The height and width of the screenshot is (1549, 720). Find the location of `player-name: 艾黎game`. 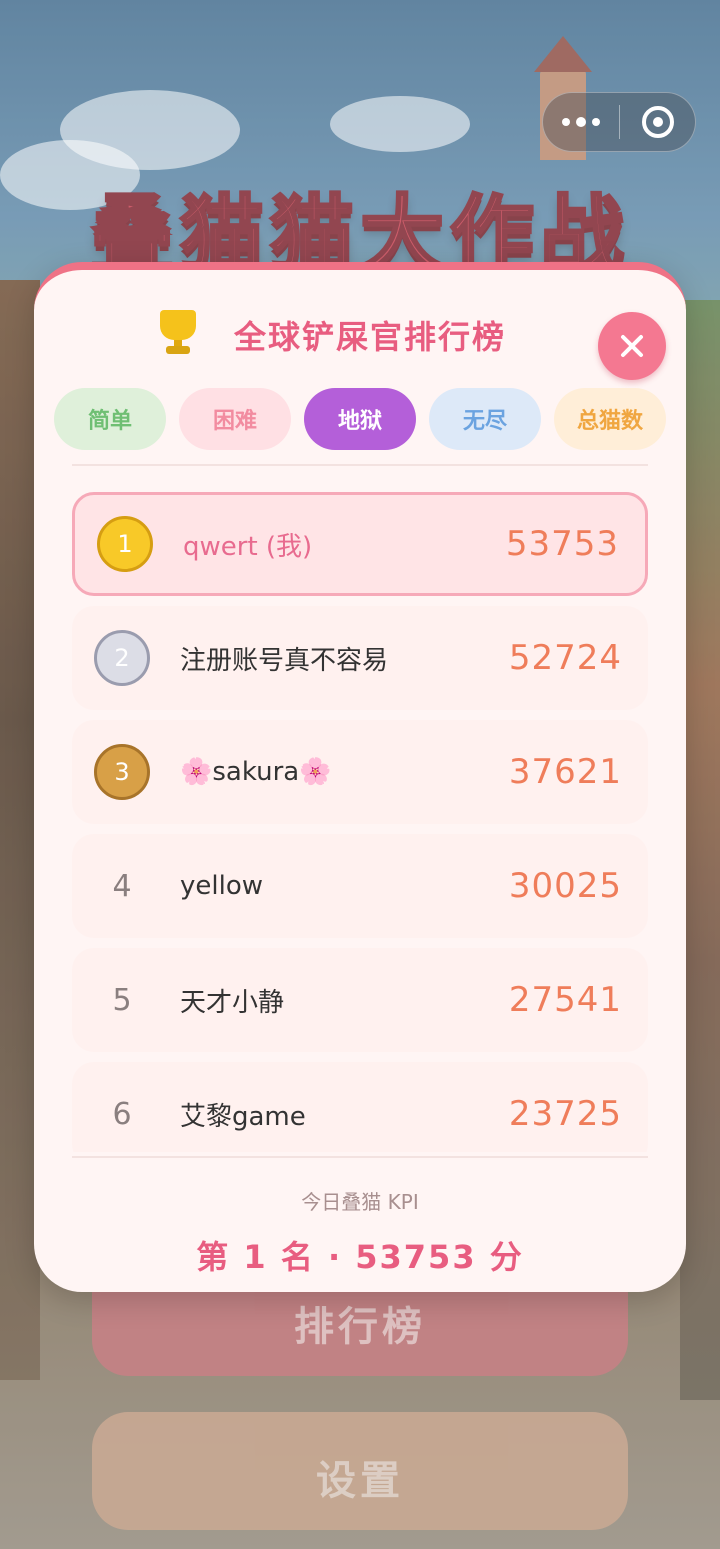

player-name: 艾黎game is located at coordinates (243, 1116).